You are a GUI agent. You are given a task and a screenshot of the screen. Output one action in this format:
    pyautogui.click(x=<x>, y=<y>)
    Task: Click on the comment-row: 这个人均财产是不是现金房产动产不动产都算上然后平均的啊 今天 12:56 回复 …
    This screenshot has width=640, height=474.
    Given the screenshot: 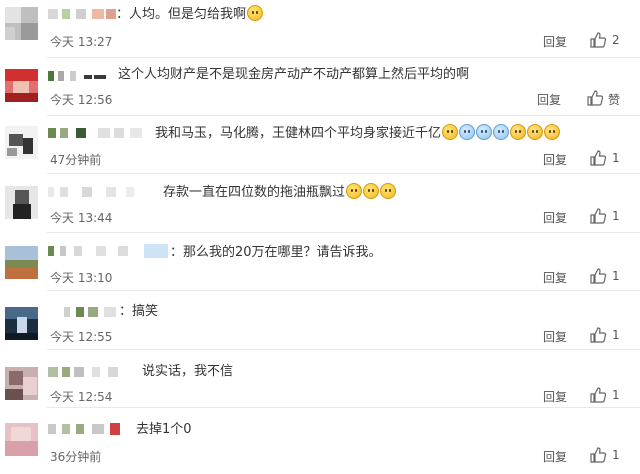 What is the action you would take?
    pyautogui.click(x=320, y=86)
    